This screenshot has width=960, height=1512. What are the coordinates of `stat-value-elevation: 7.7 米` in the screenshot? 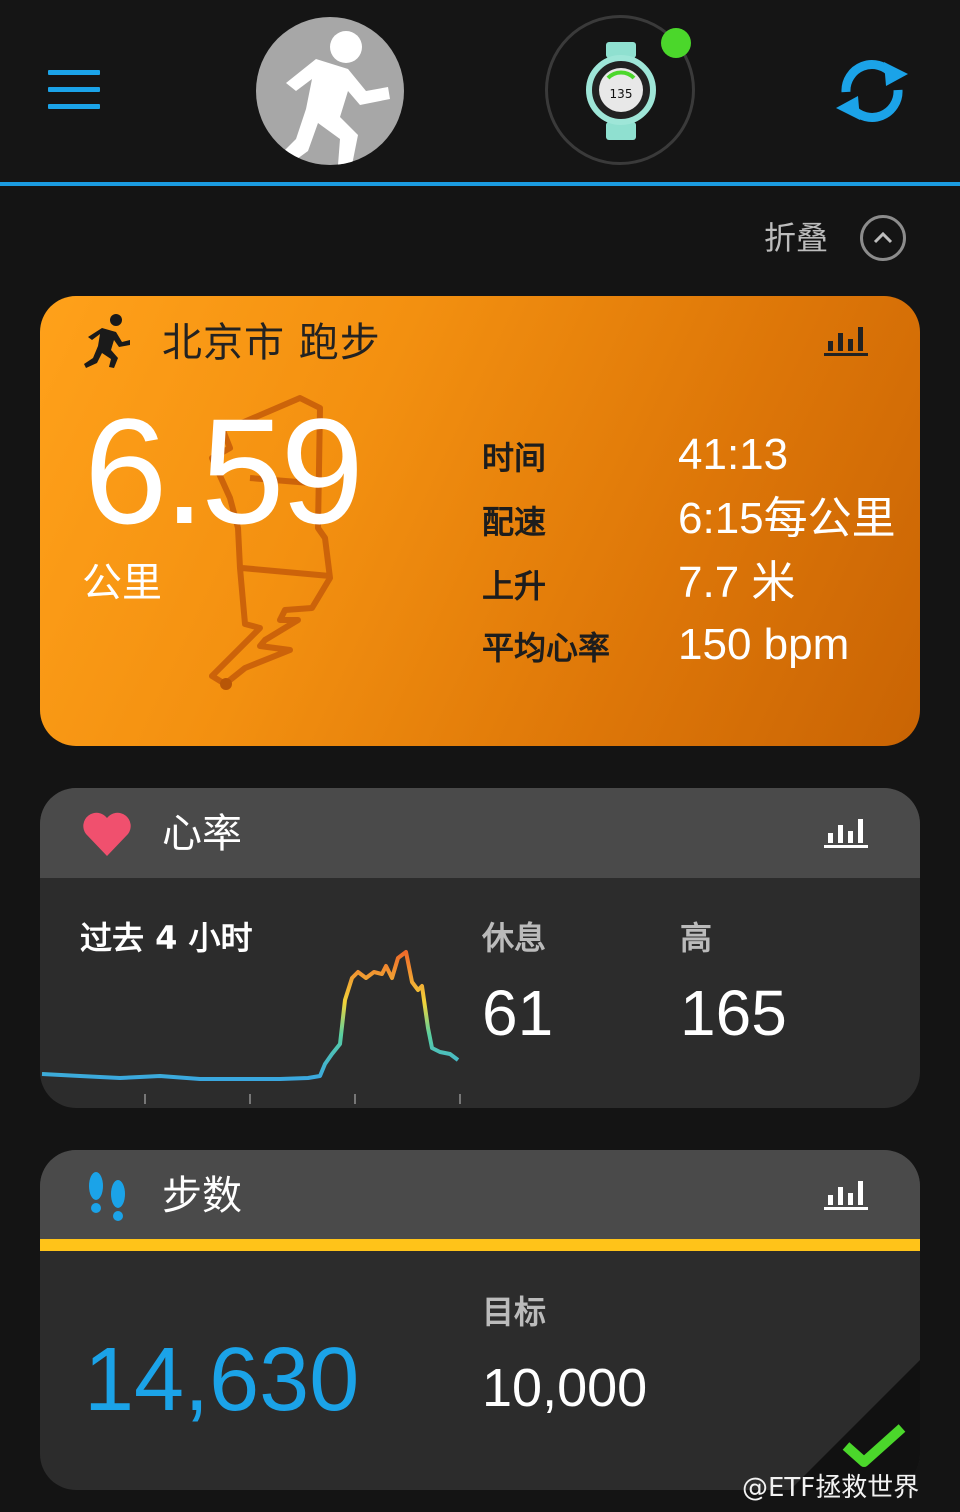 It's located at (737, 582).